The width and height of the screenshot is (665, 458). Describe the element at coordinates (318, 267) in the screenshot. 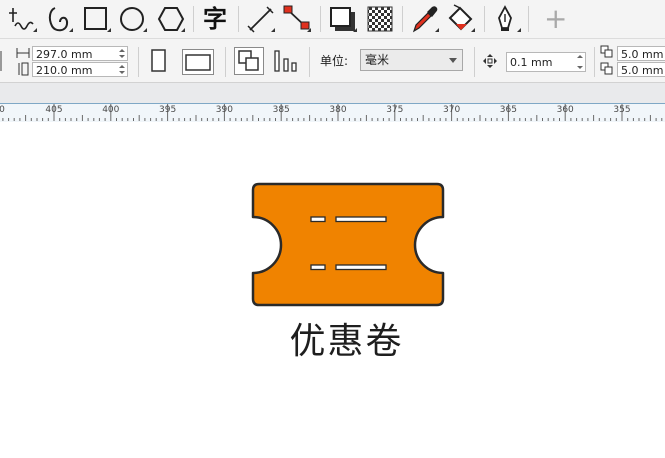

I see `coupon-dash-short-bottom` at that location.